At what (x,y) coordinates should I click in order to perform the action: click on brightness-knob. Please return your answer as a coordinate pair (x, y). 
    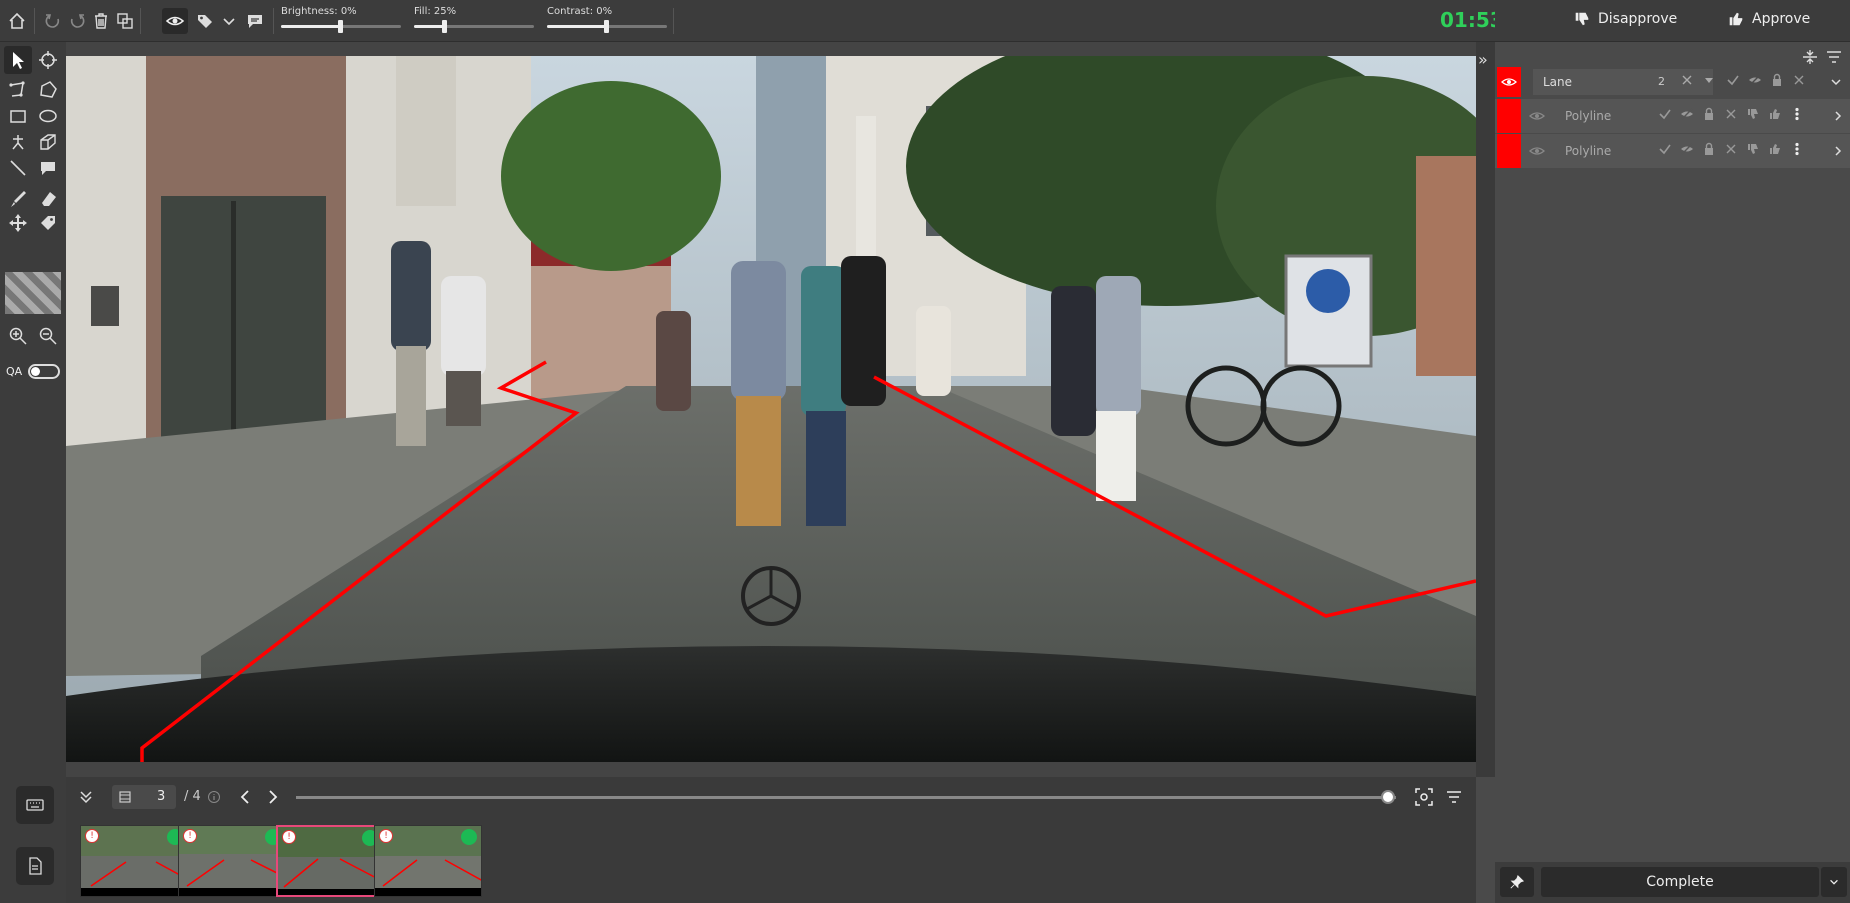
    Looking at the image, I should click on (340, 26).